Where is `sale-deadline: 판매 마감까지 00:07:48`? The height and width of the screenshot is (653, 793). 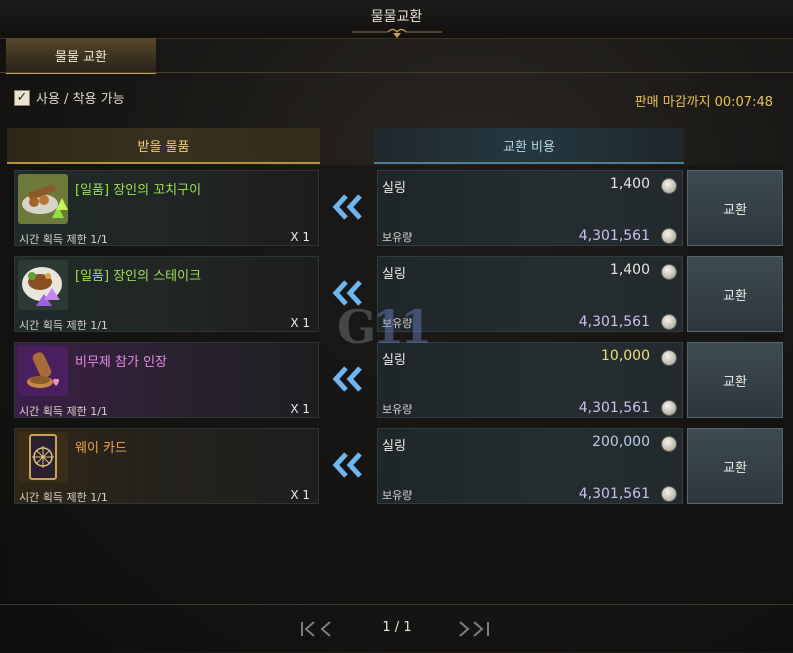 sale-deadline: 판매 마감까지 00:07:48 is located at coordinates (704, 100).